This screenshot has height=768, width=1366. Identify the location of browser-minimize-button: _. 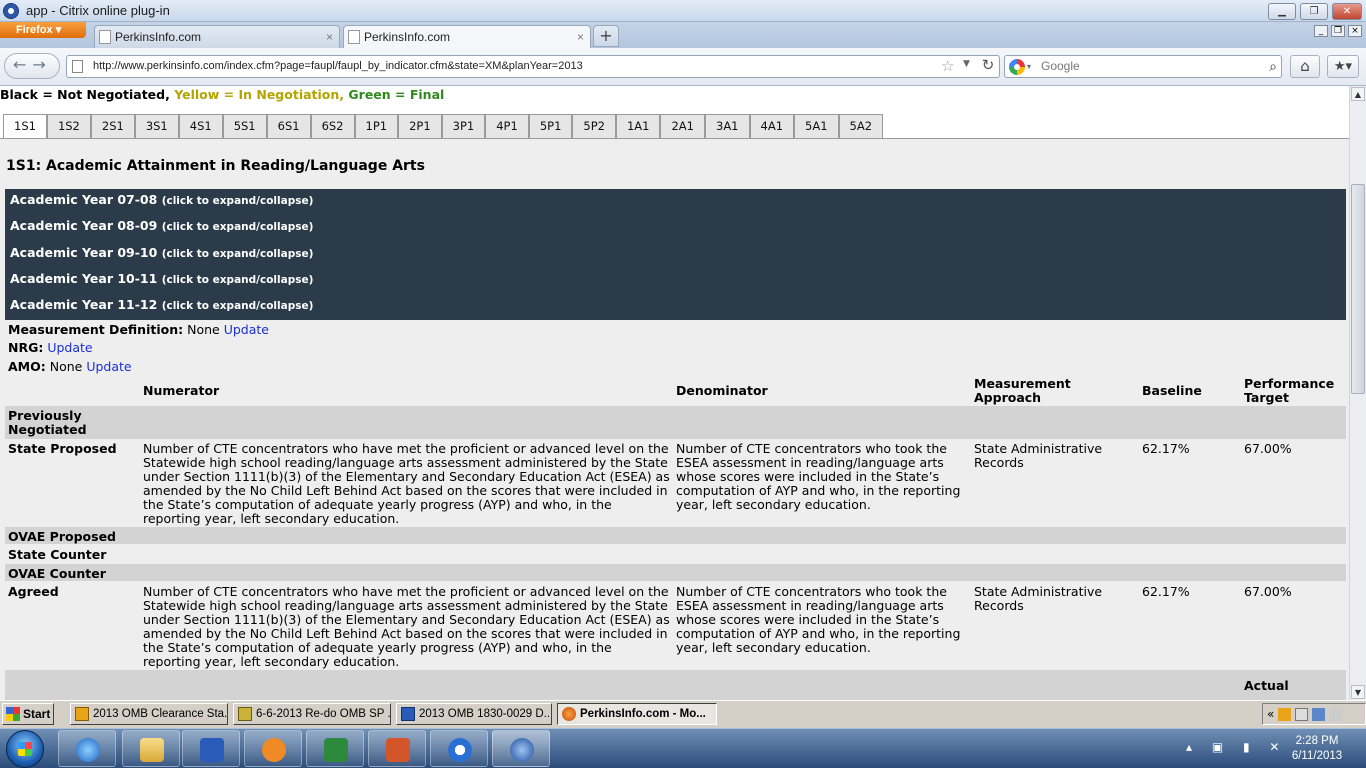
(1321, 31).